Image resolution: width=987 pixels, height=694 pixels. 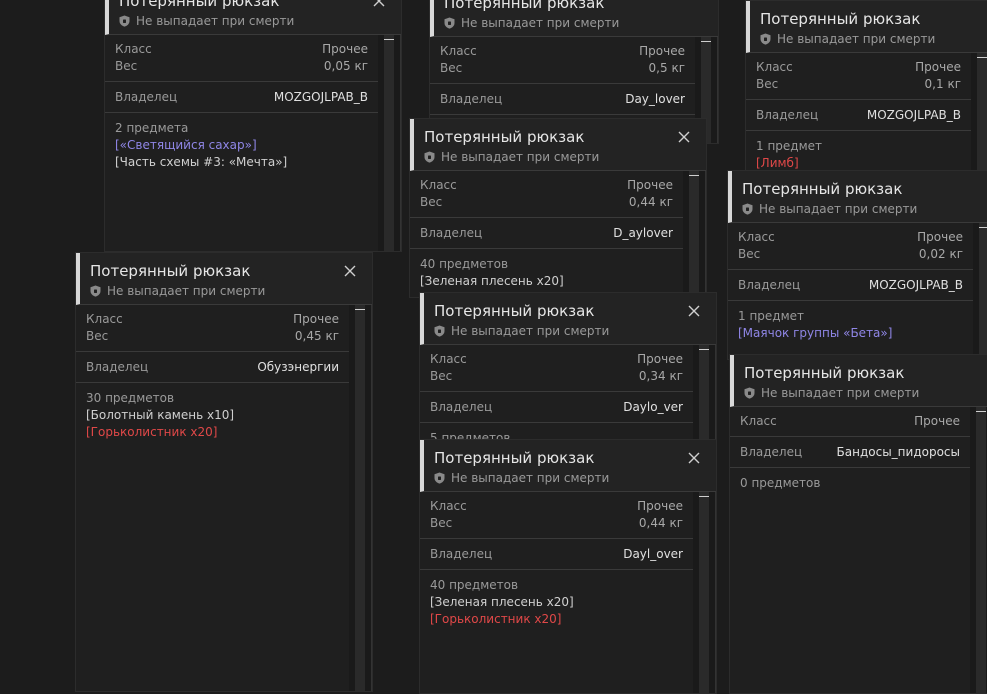 I want to click on items-count: 1 предмет, so click(x=771, y=316).